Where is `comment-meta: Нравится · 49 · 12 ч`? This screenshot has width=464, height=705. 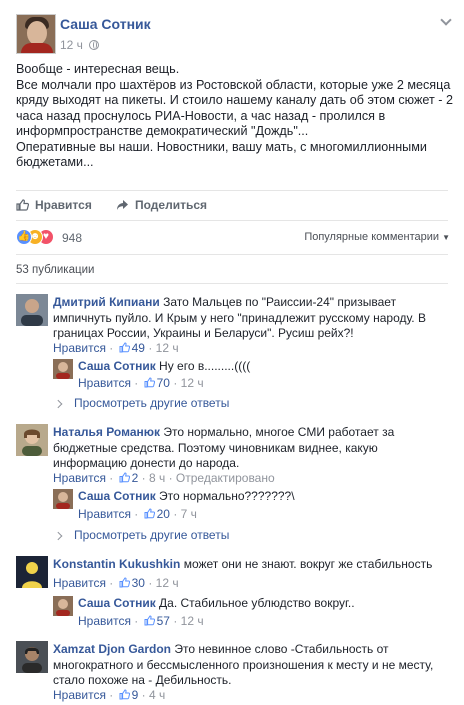
comment-meta: Нравится · 49 · 12 ч is located at coordinates (116, 348).